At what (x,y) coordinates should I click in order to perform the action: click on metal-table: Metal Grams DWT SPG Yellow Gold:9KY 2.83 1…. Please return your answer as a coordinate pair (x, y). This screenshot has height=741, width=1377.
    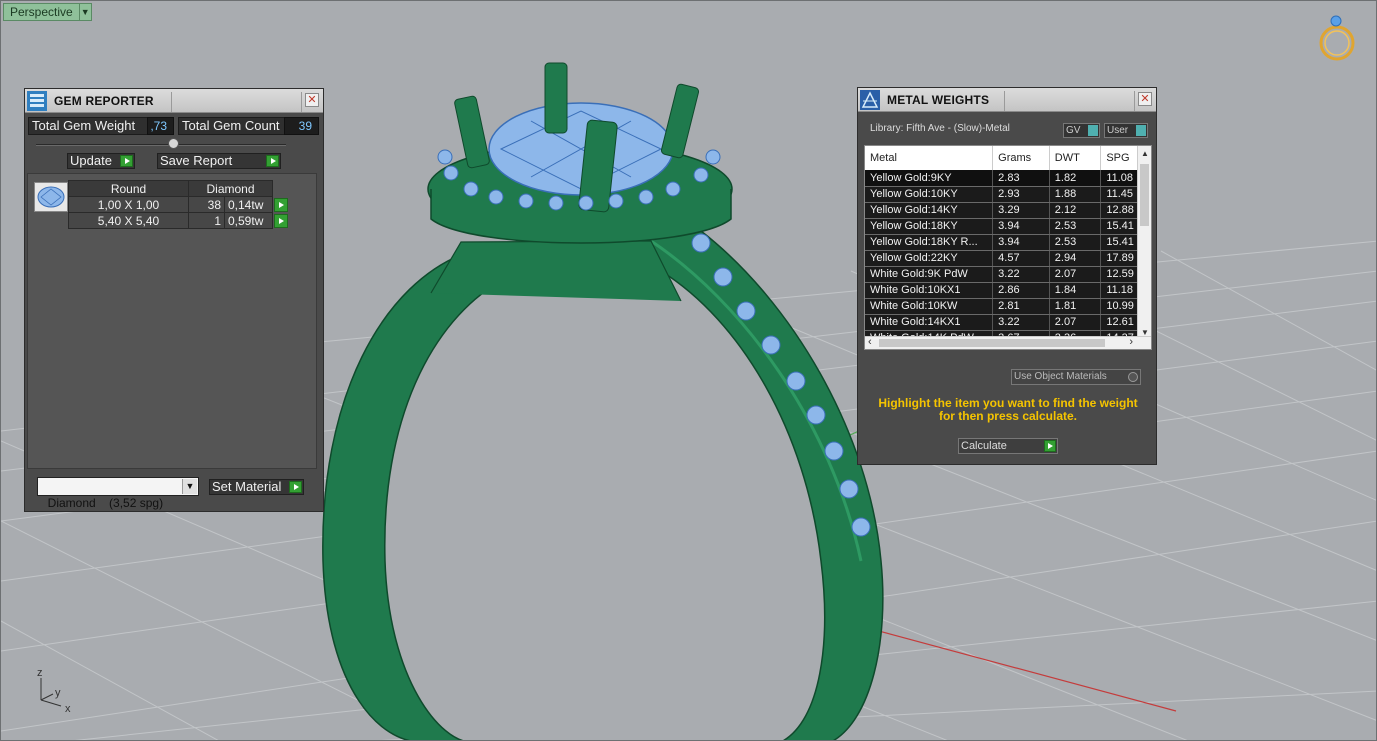
    Looking at the image, I should click on (1008, 246).